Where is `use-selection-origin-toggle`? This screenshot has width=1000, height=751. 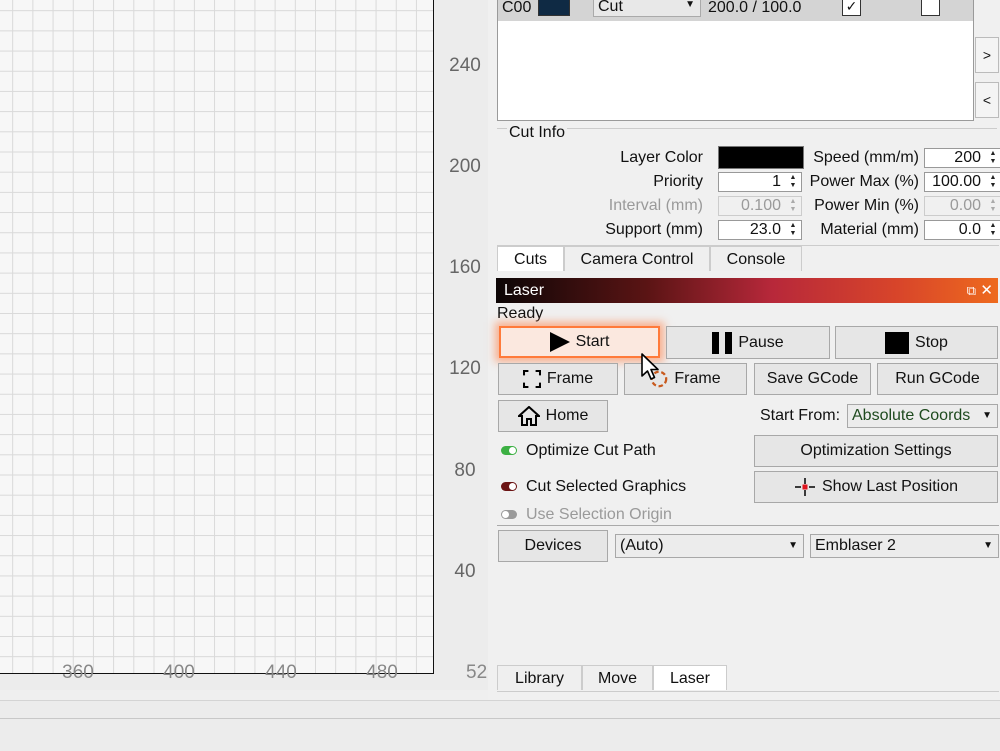 use-selection-origin-toggle is located at coordinates (509, 514).